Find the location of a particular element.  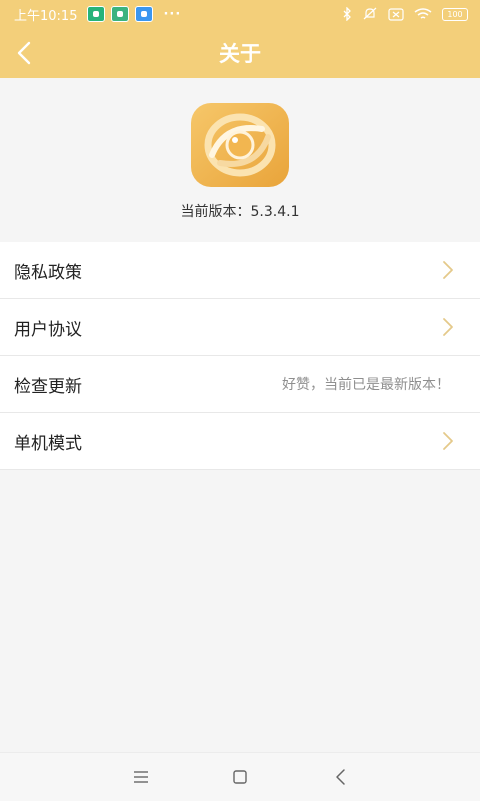

row-label: 检查更新 is located at coordinates (48, 386).